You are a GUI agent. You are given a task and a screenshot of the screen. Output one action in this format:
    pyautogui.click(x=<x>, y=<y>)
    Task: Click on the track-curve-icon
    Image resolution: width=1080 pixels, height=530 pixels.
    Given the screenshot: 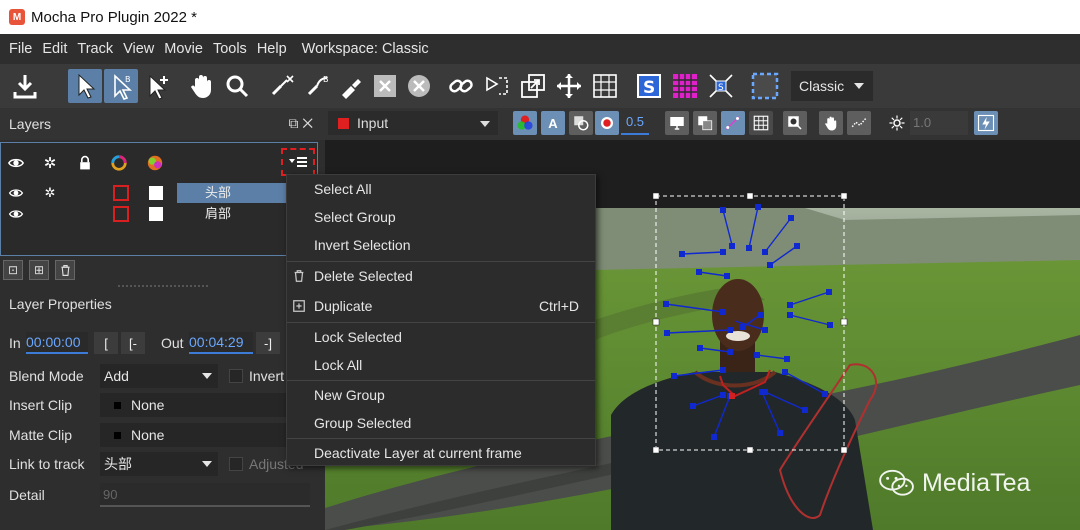 What is the action you would take?
    pyautogui.click(x=859, y=123)
    